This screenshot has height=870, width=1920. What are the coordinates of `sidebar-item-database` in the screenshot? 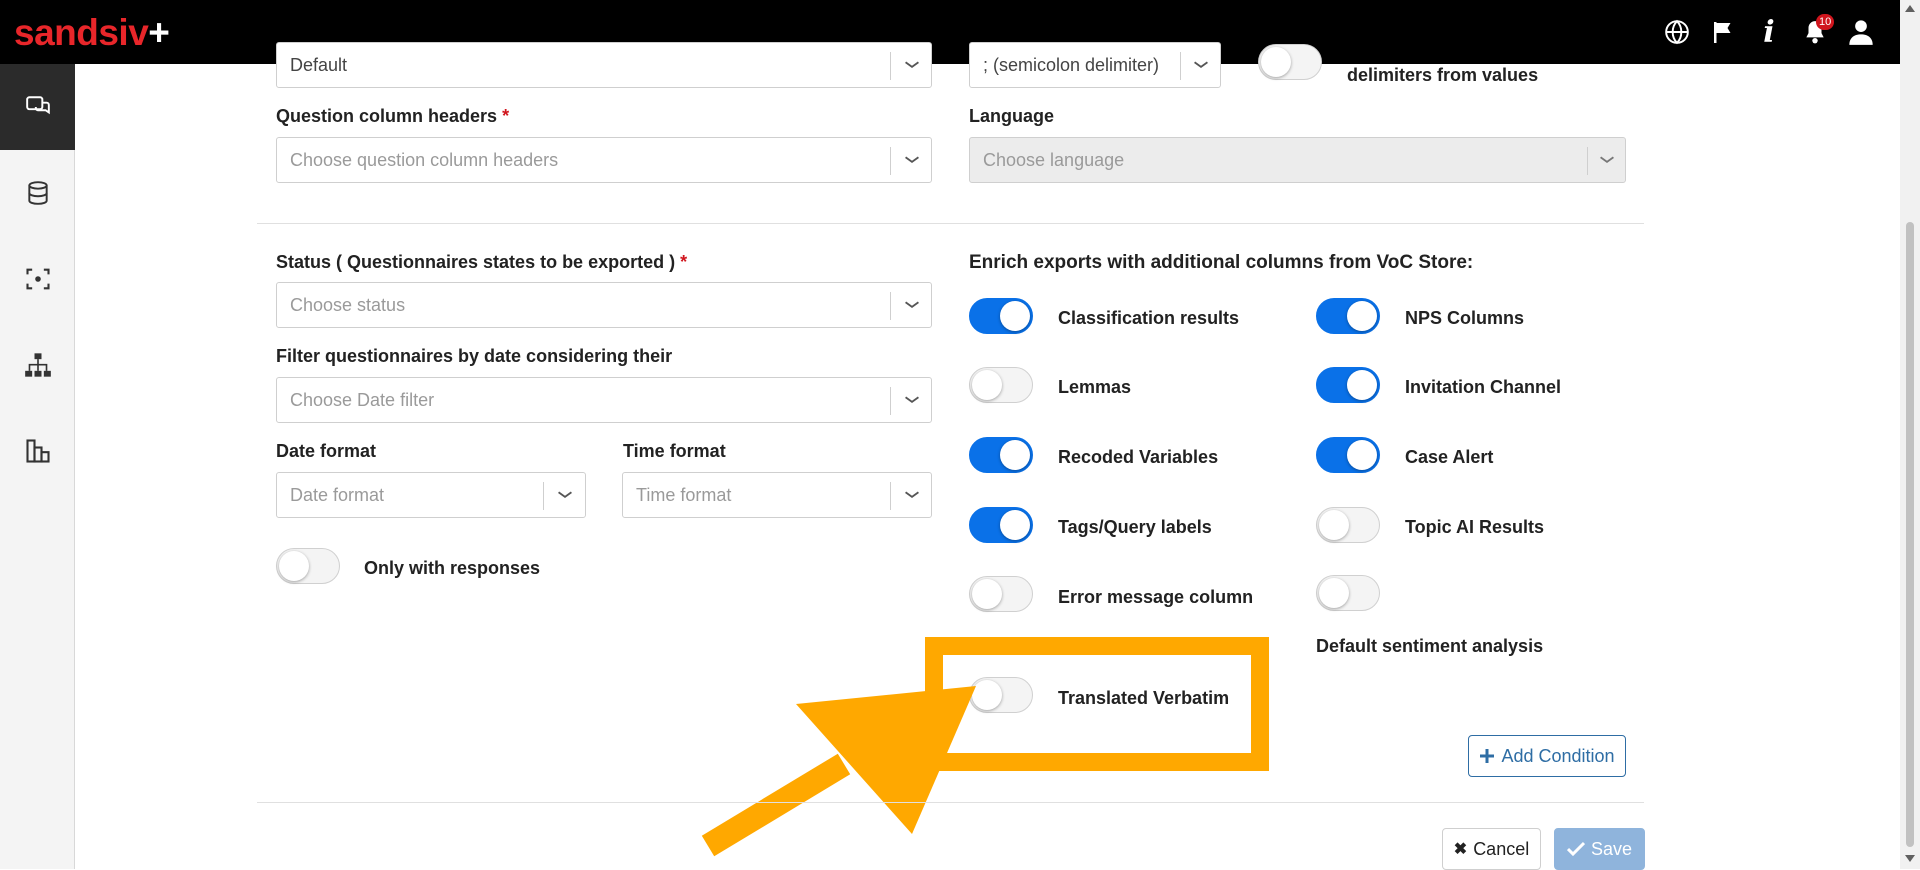 It's located at (37, 193).